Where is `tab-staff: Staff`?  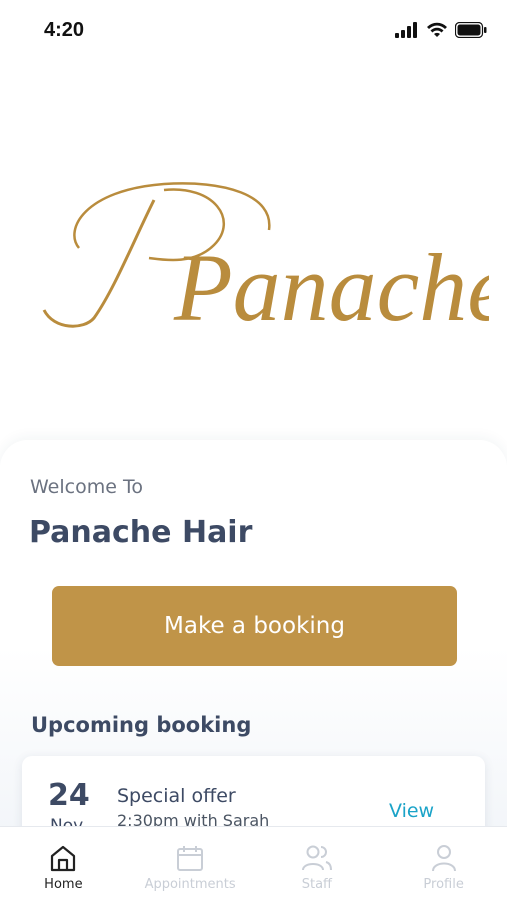 tab-staff: Staff is located at coordinates (317, 864).